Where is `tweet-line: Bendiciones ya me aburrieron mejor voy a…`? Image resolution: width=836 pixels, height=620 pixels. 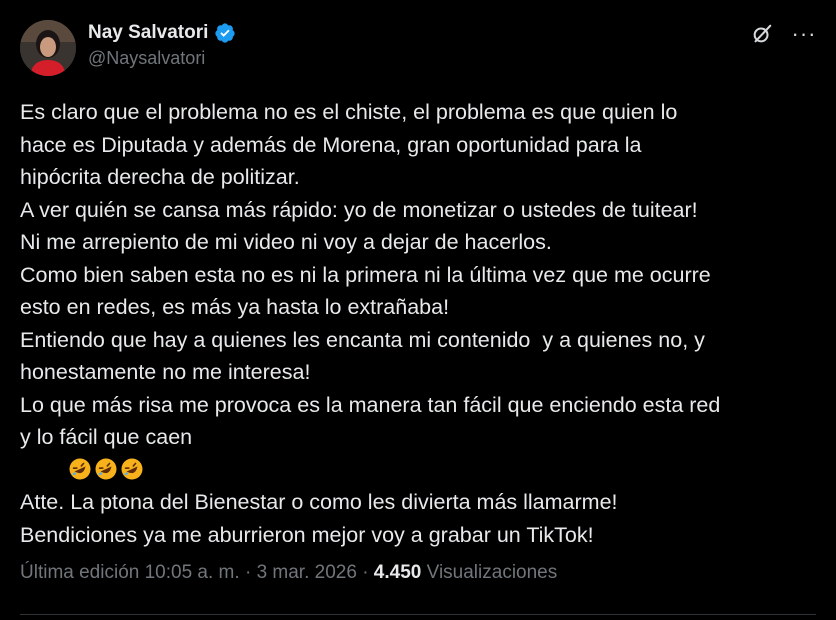
tweet-line: Bendiciones ya me aburrieron mejor voy a… is located at coordinates (307, 534).